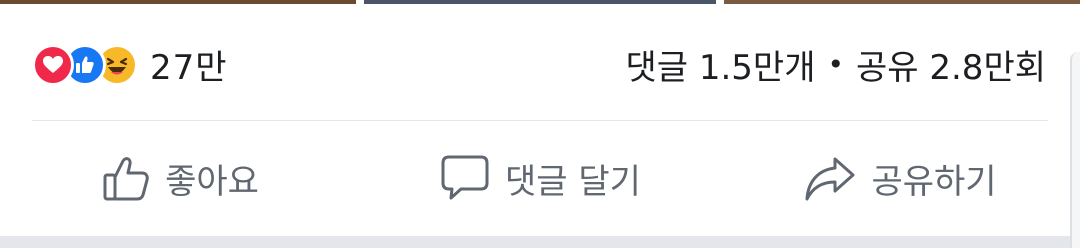 The height and width of the screenshot is (248, 1080). I want to click on post-separator, so click(540, 242).